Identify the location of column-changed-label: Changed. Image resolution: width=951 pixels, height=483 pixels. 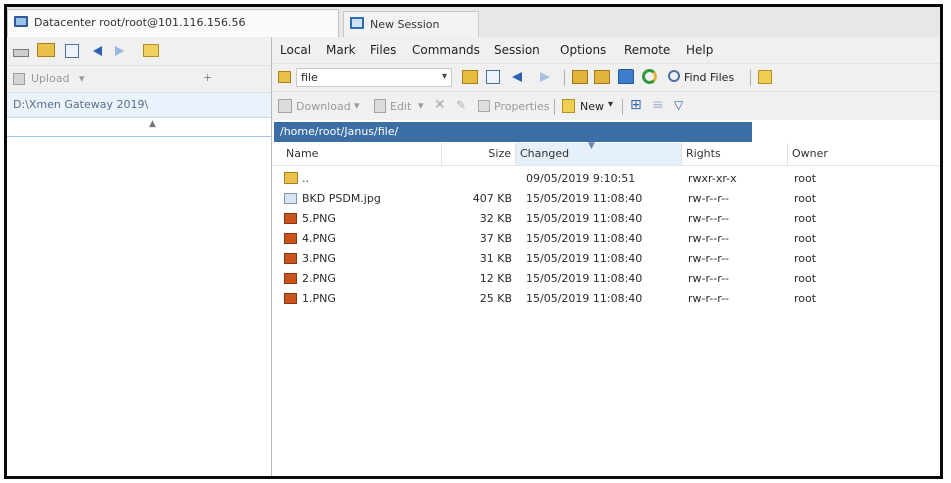
(545, 153).